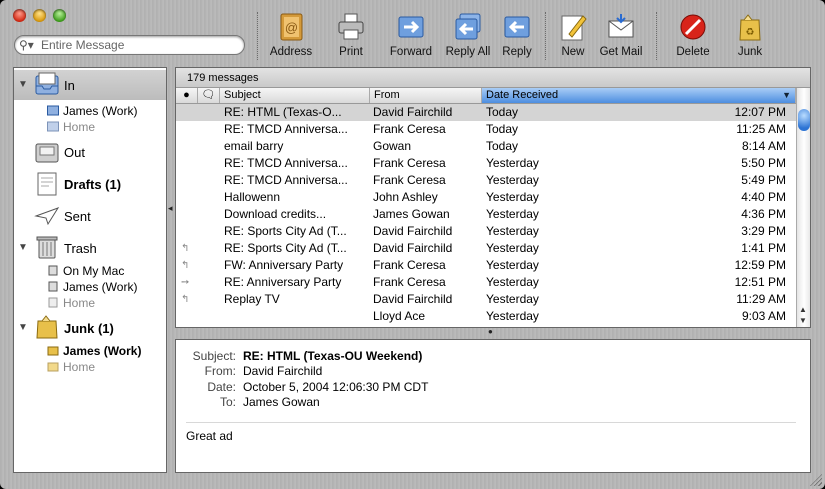 The height and width of the screenshot is (489, 825). Describe the element at coordinates (502, 146) in the screenshot. I see `message-day: Today` at that location.